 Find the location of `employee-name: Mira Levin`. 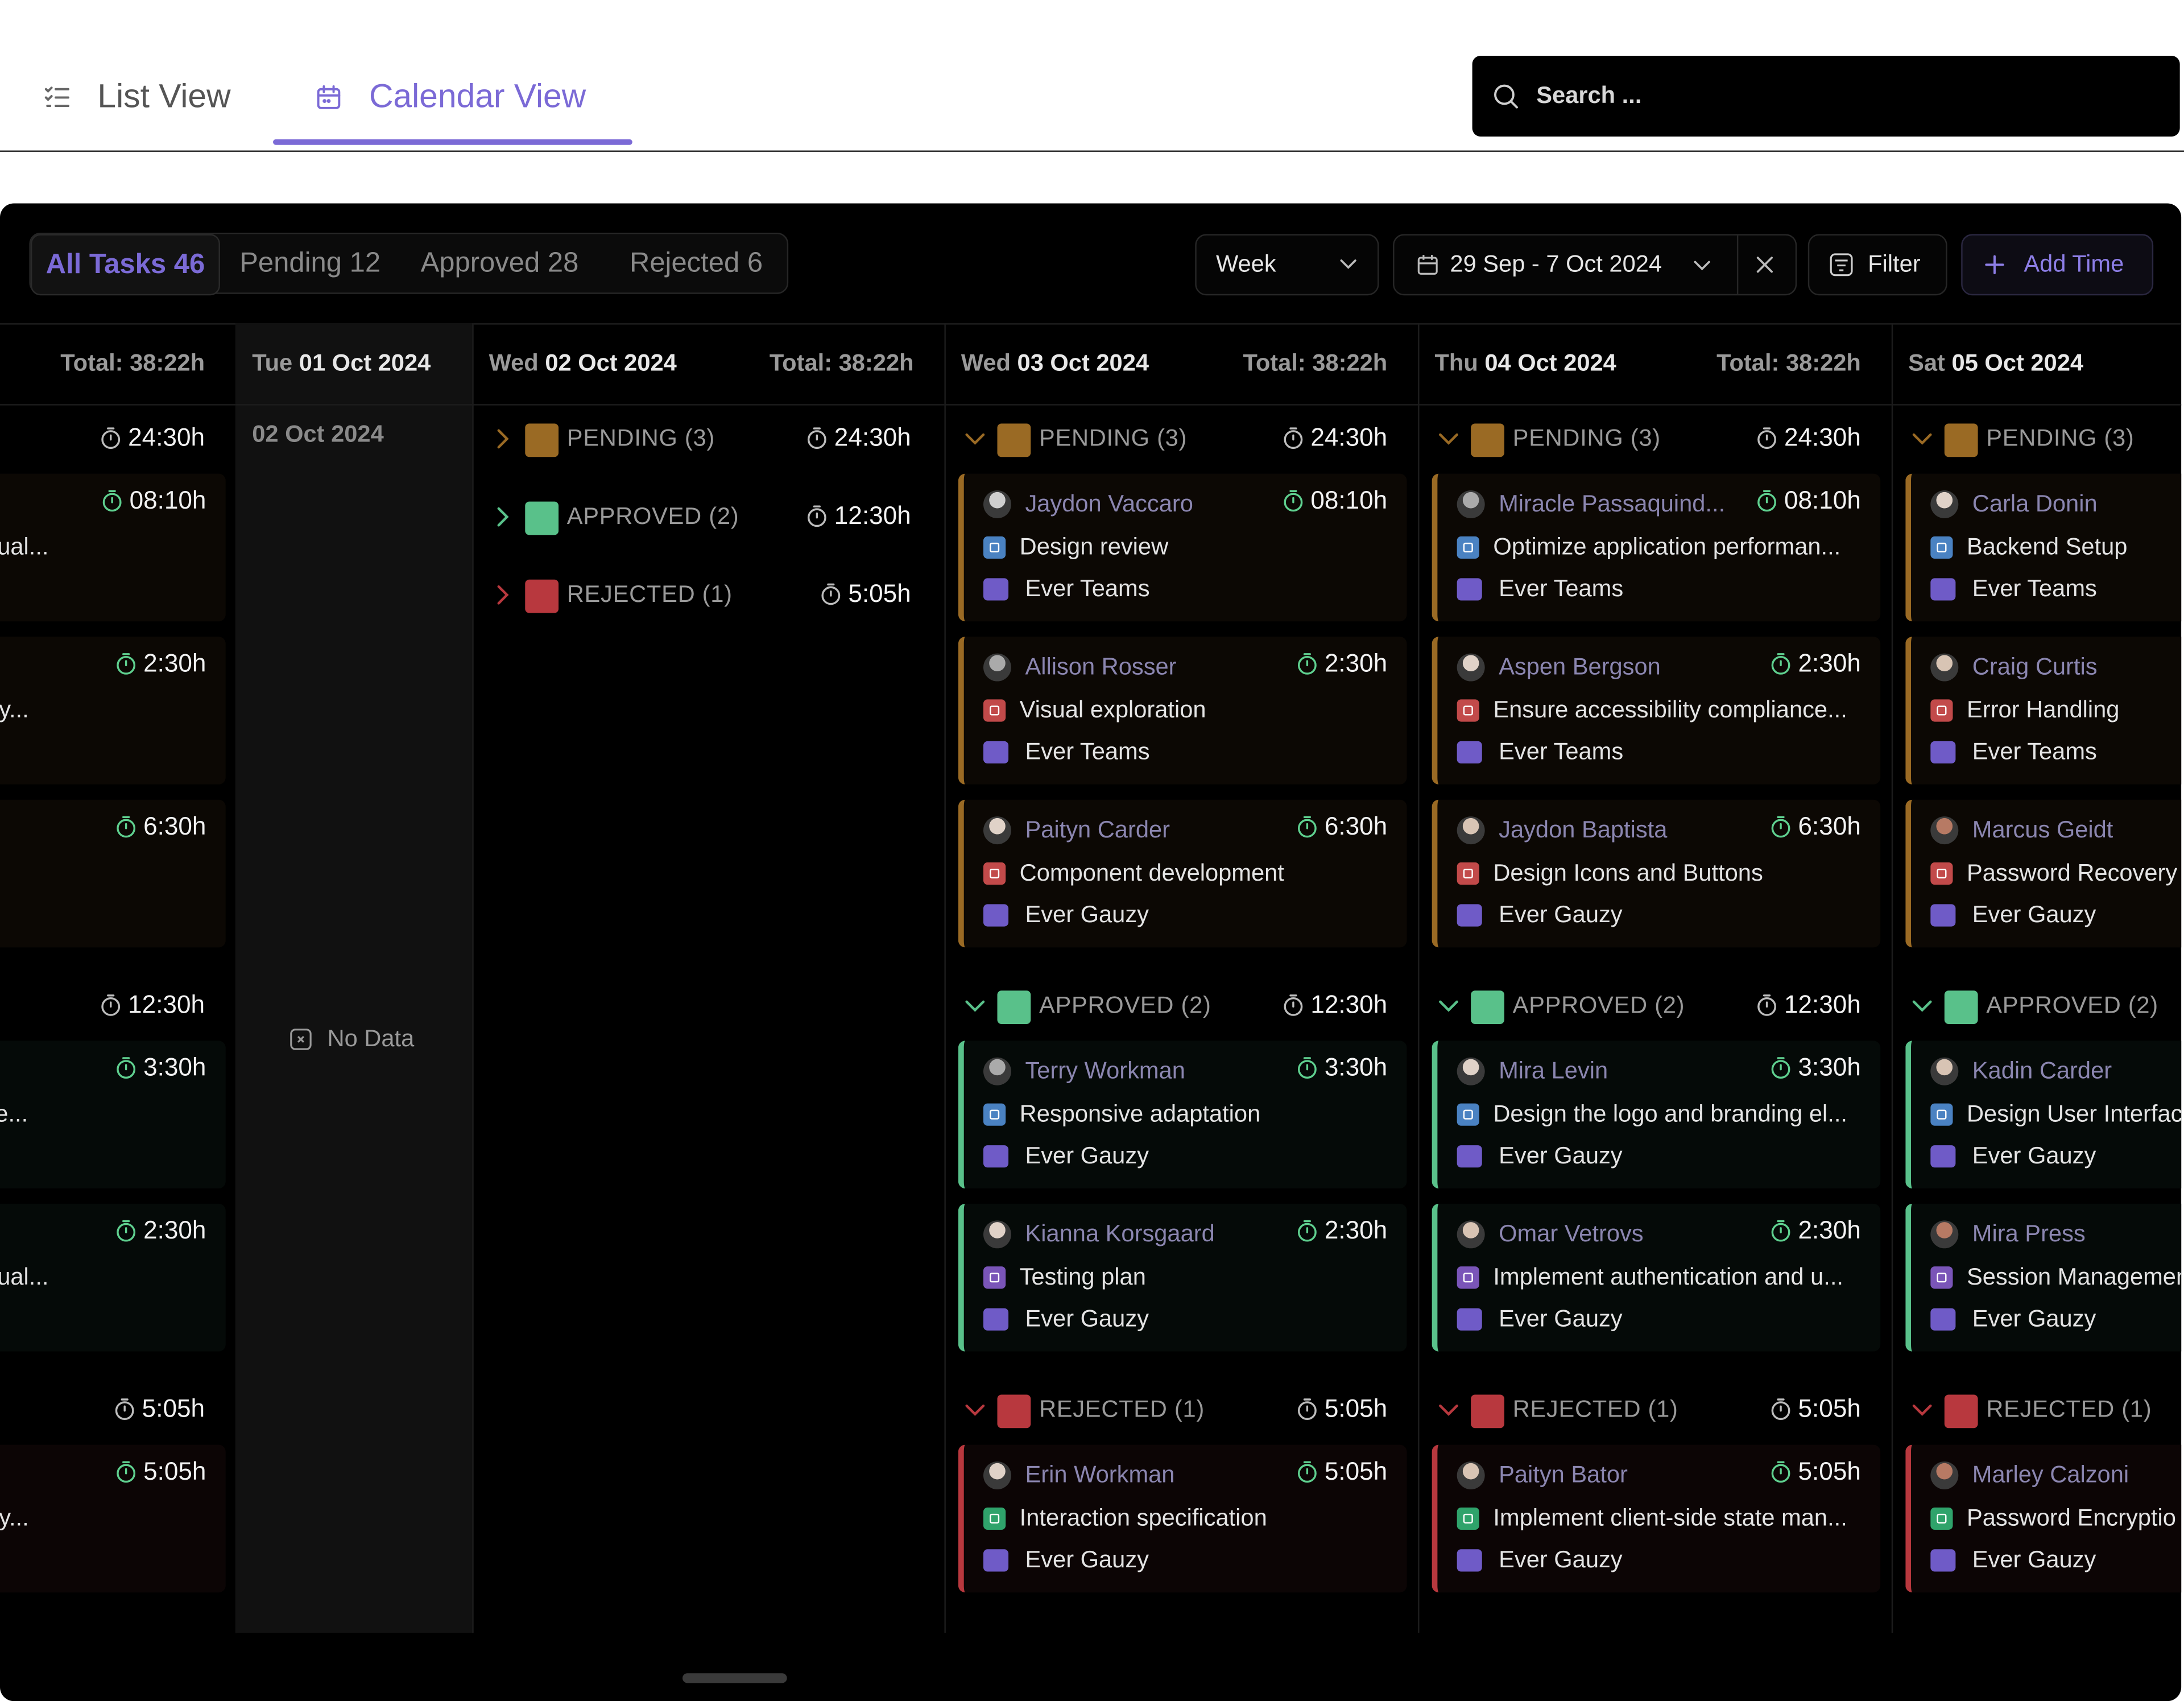

employee-name: Mira Levin is located at coordinates (1553, 1072).